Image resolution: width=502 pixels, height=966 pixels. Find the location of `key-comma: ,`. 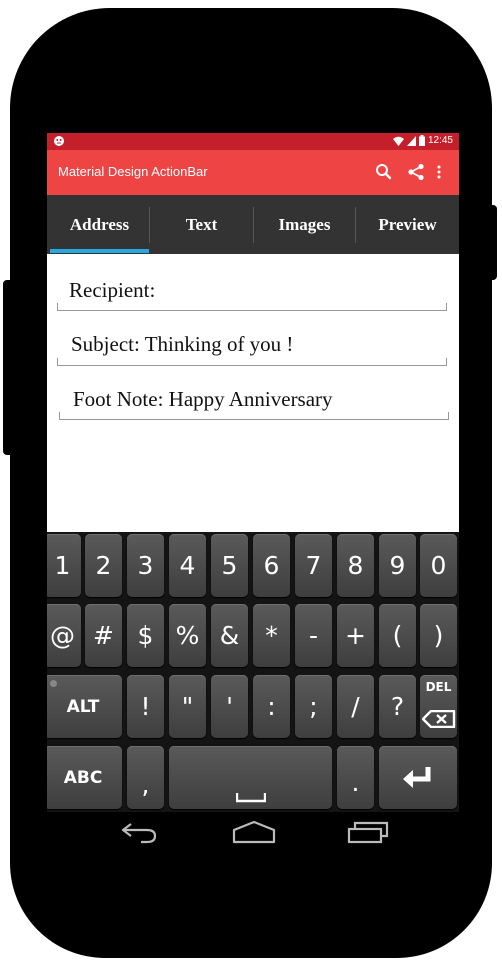

key-comma: , is located at coordinates (145, 777).